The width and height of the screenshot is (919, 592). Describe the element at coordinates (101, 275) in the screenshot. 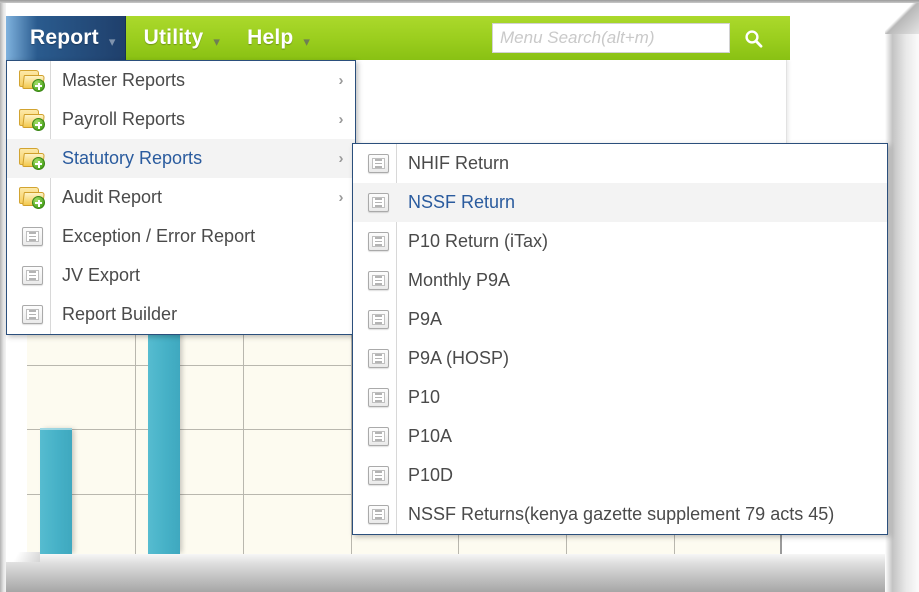

I see `menu-item-label: JV Export` at that location.